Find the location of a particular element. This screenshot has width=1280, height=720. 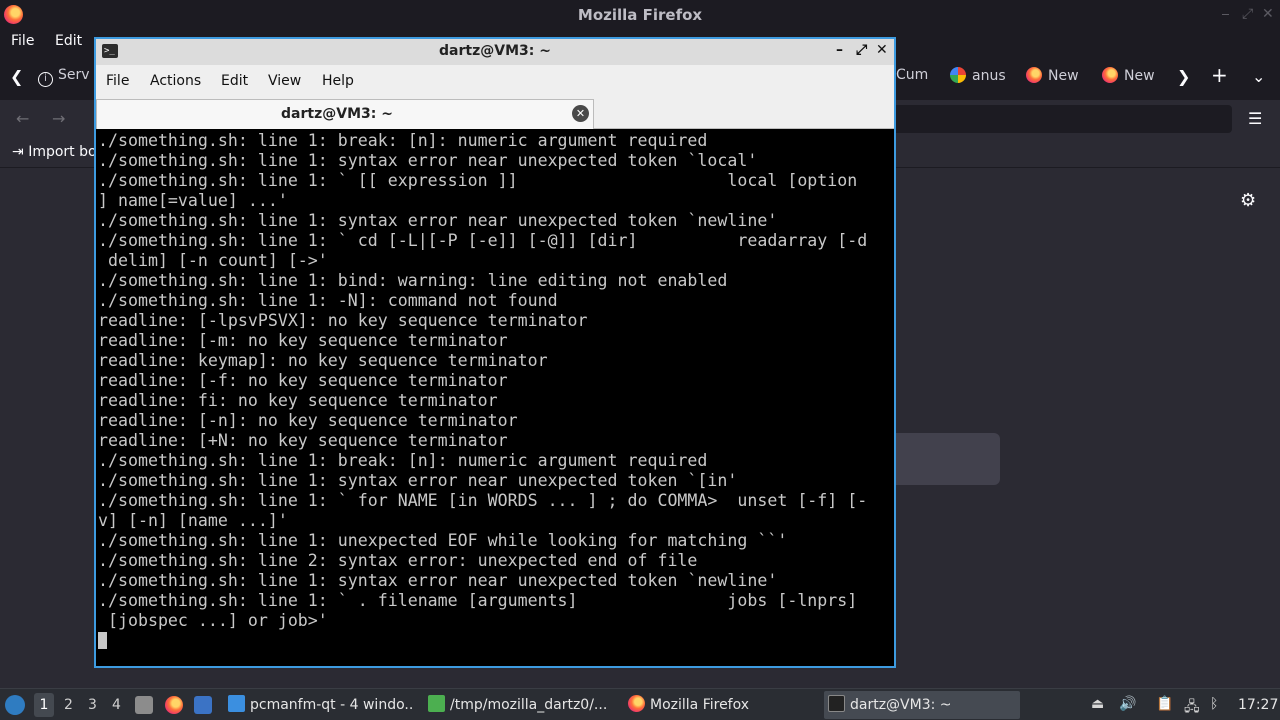

terminal-prompt-line is located at coordinates (495, 641).